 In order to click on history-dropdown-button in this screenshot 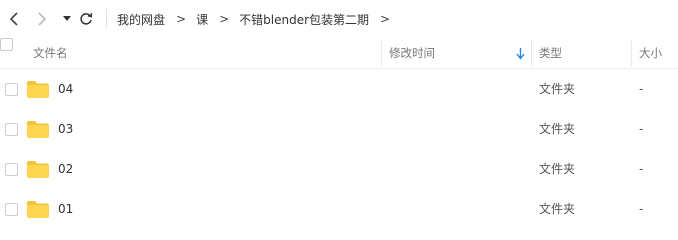, I will do `click(67, 19)`.